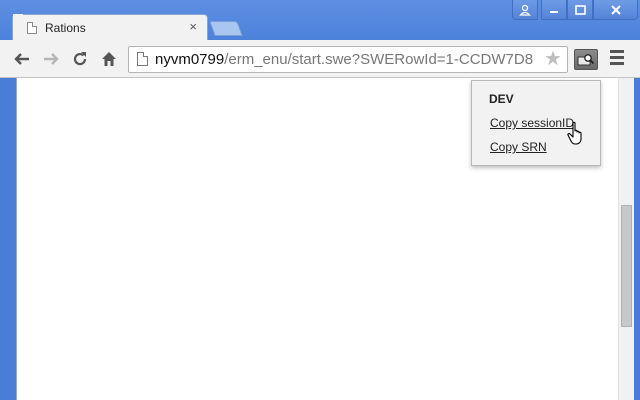 This screenshot has width=640, height=400. I want to click on new-tab-button, so click(226, 28).